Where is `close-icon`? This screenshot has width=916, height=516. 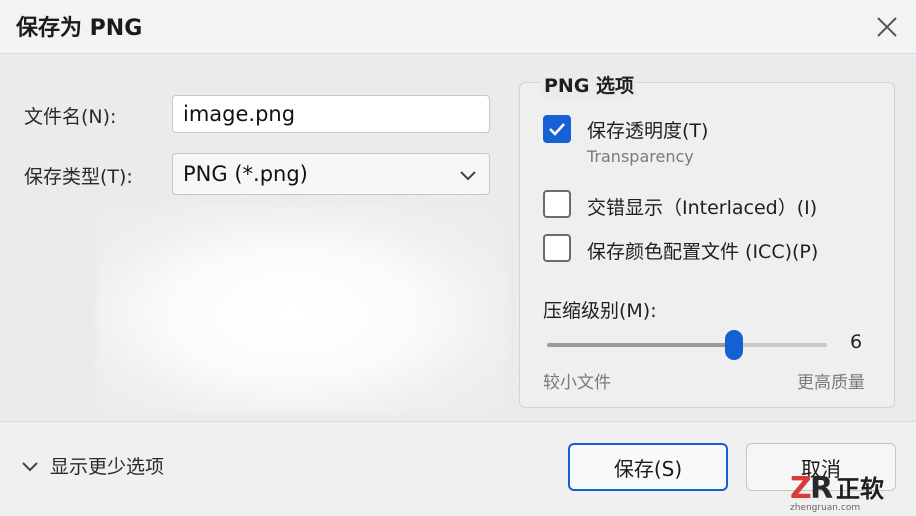 close-icon is located at coordinates (887, 27).